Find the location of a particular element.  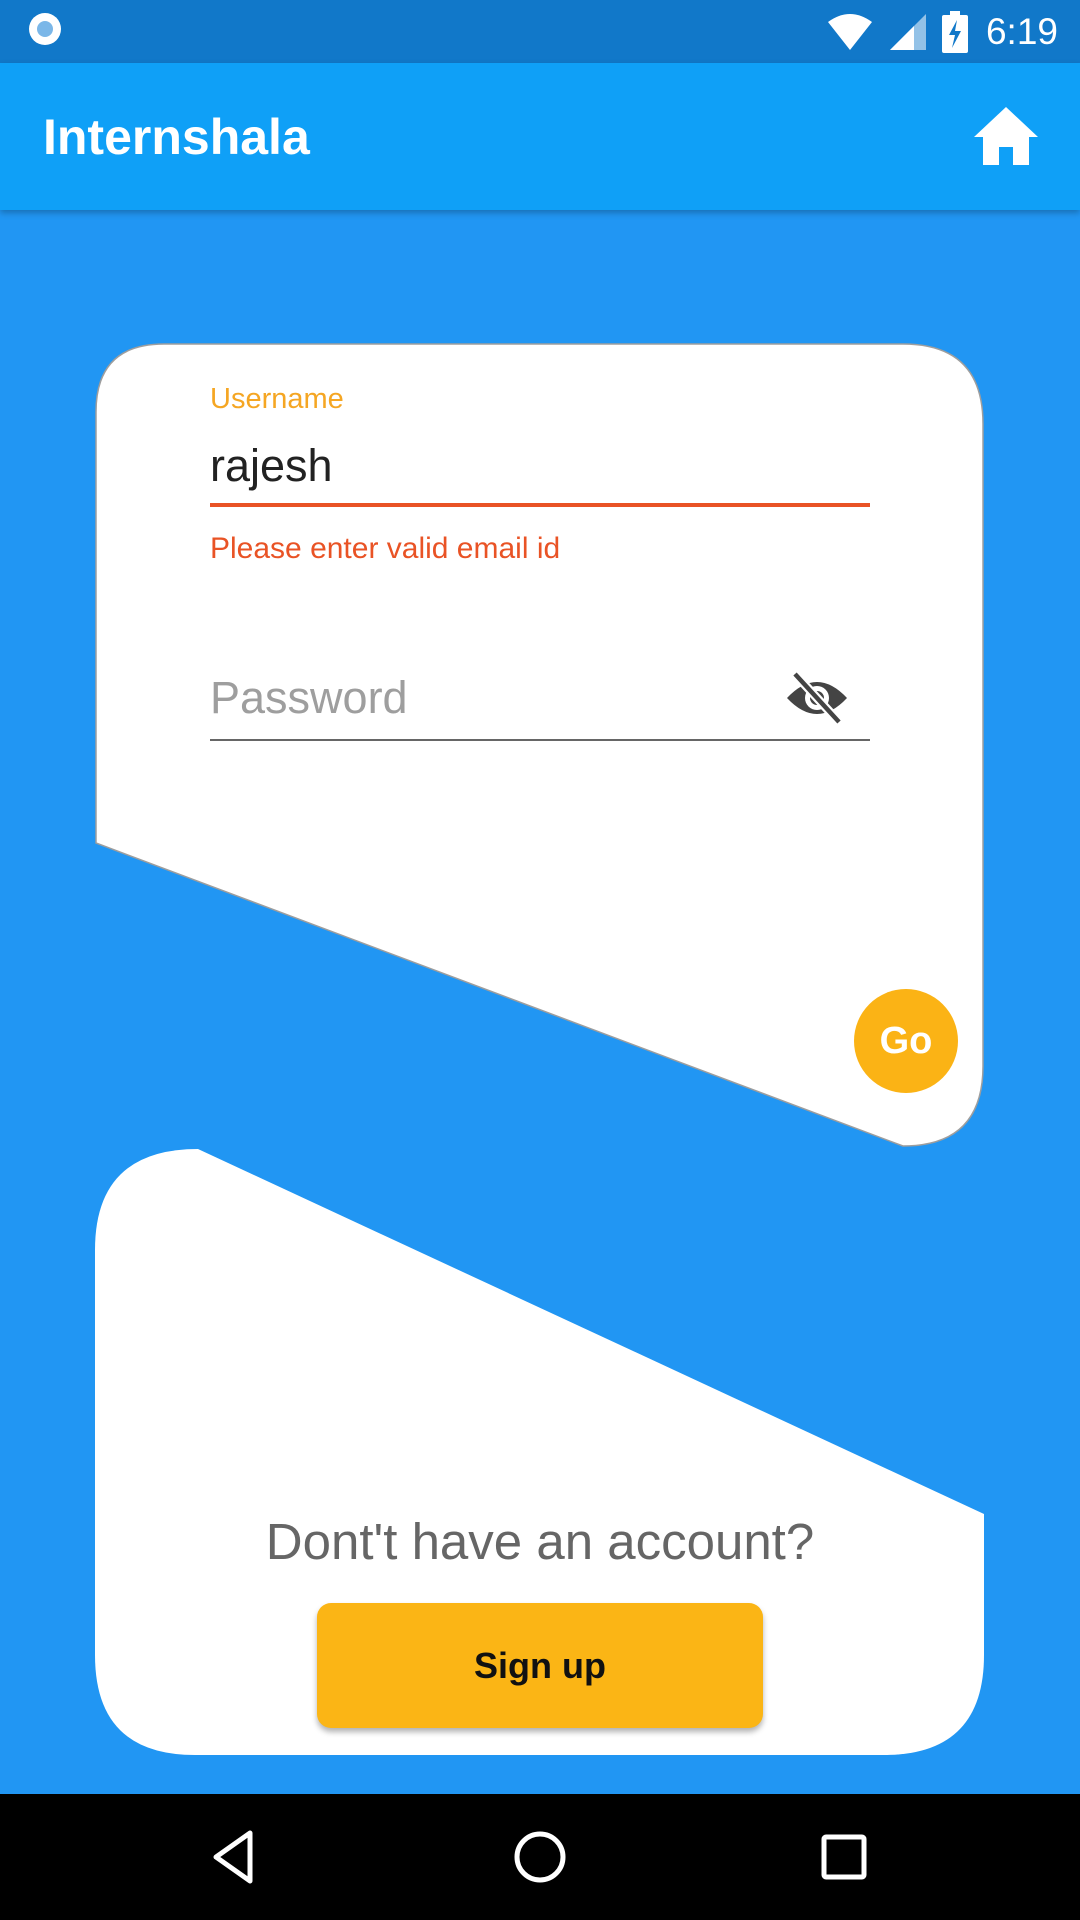

signup-button: Sign up is located at coordinates (540, 1665).